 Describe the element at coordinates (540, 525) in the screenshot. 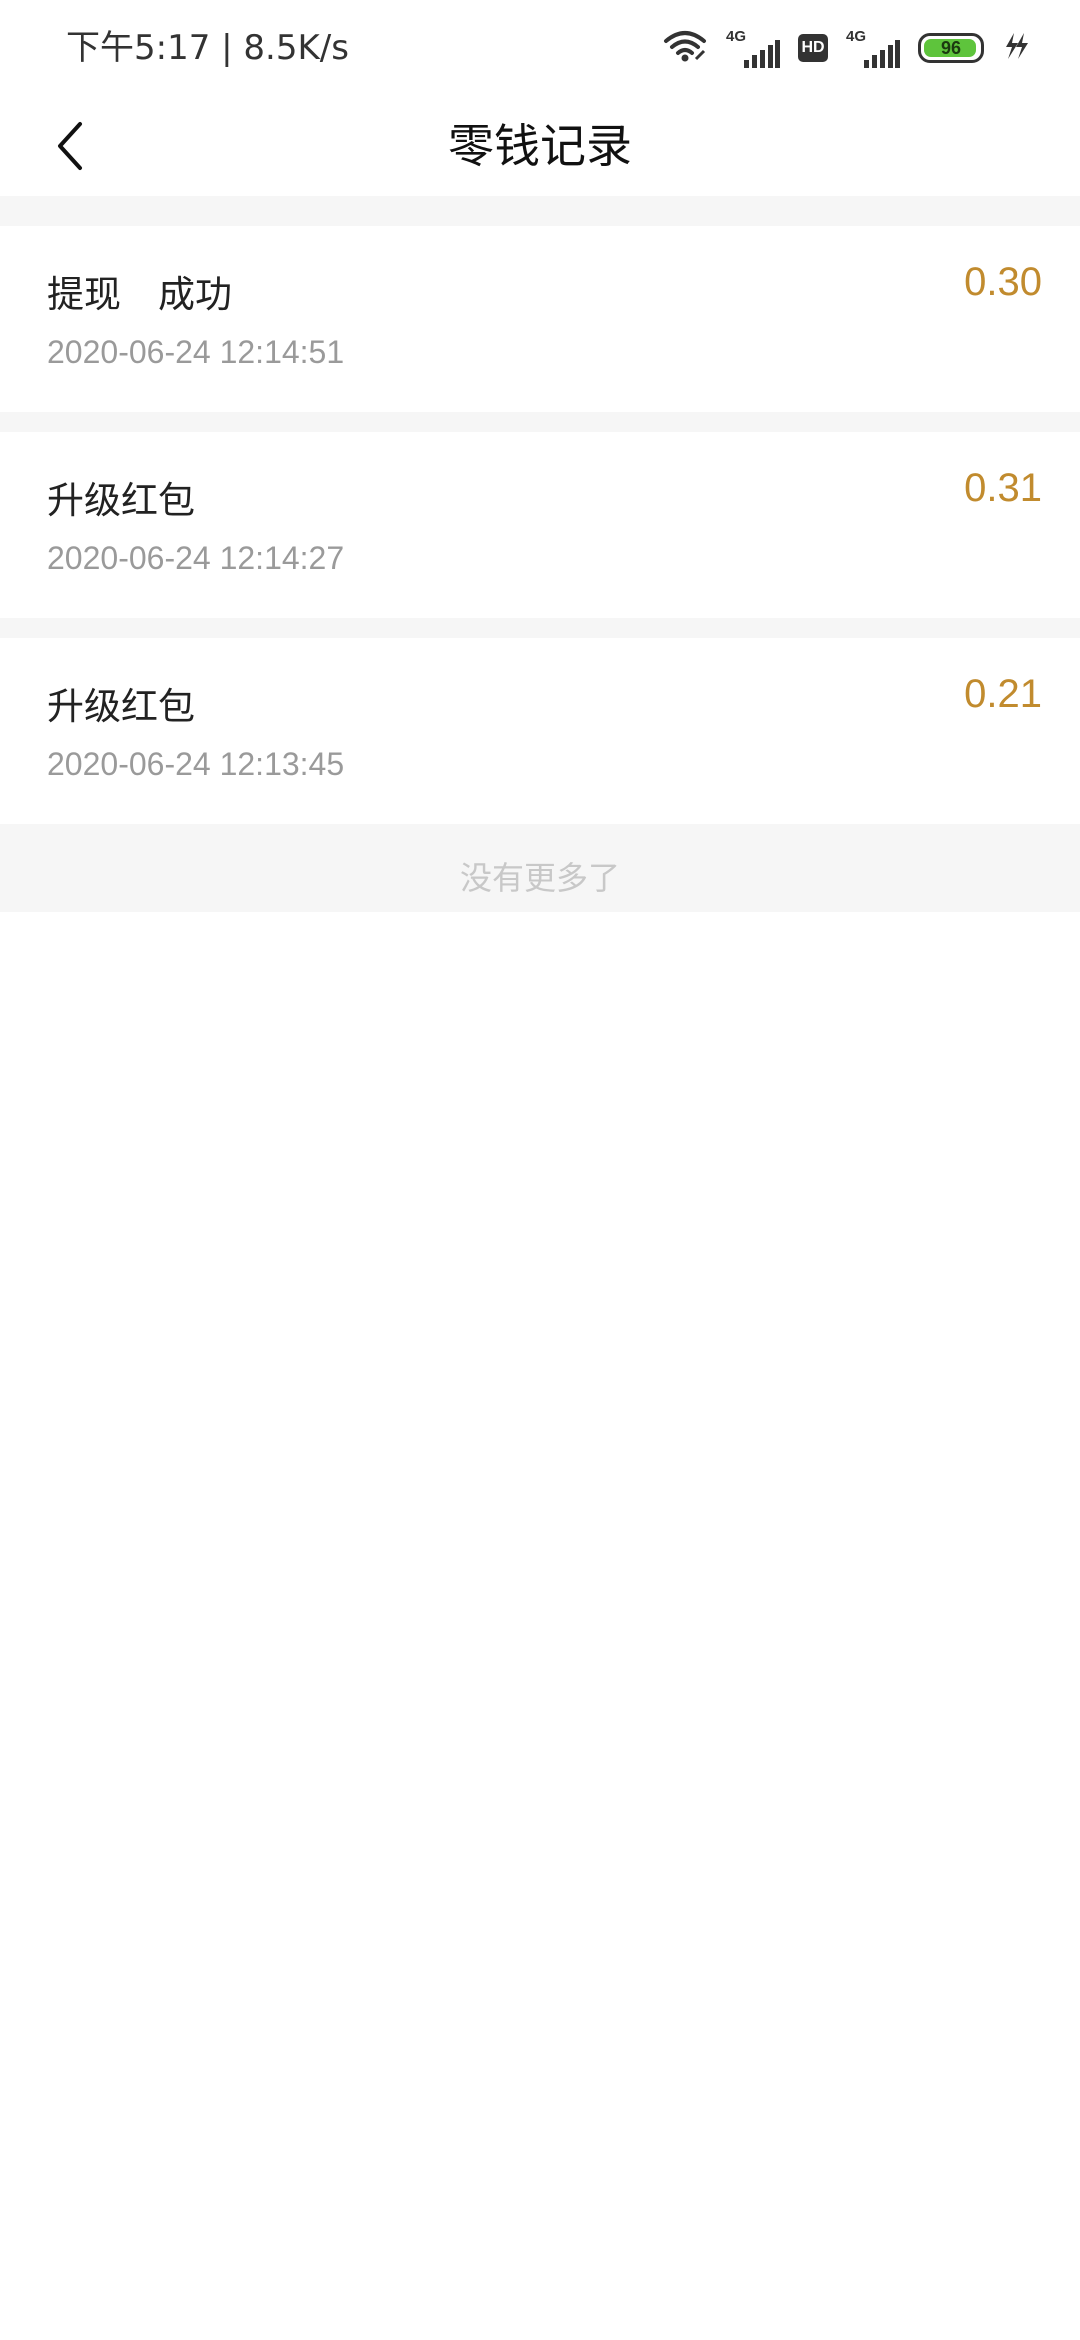

I see `list-item: 升级红包 2020-06-24 12:14:27 0.31` at that location.